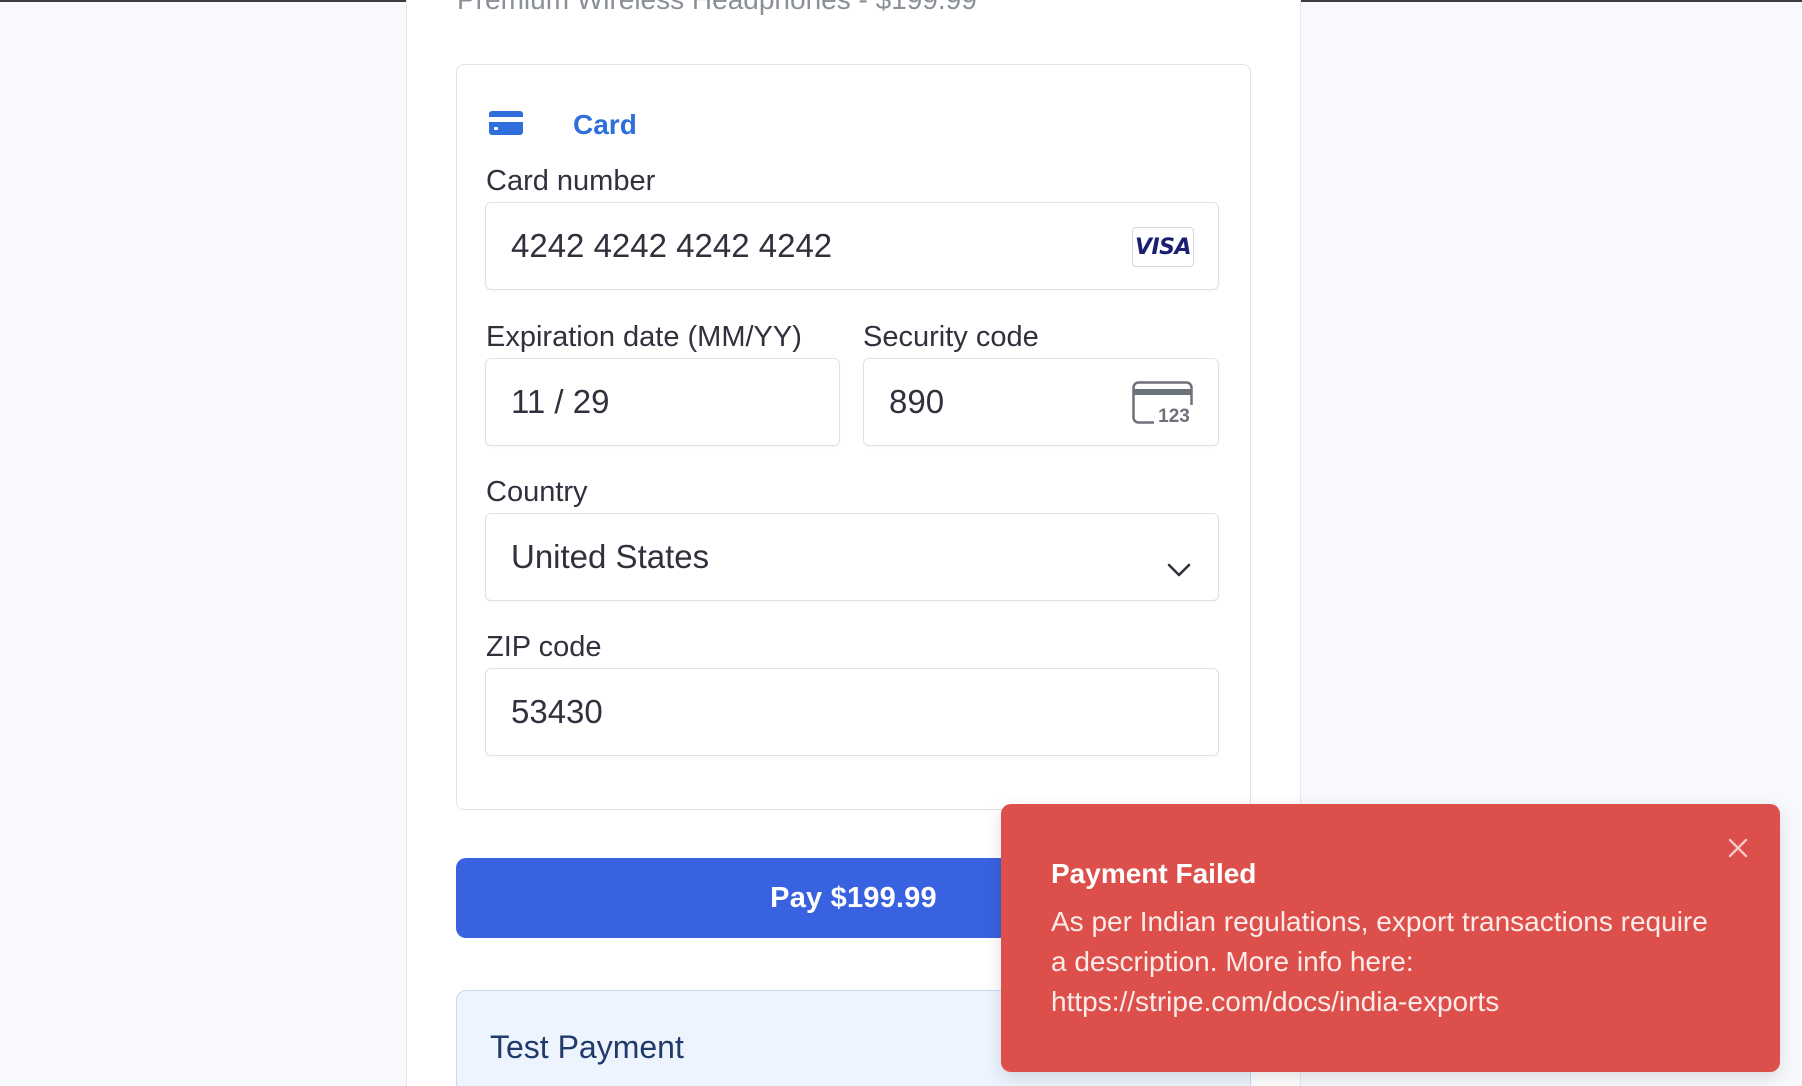 Image resolution: width=1802 pixels, height=1086 pixels. Describe the element at coordinates (563, 125) in the screenshot. I see `tab-card: Card` at that location.